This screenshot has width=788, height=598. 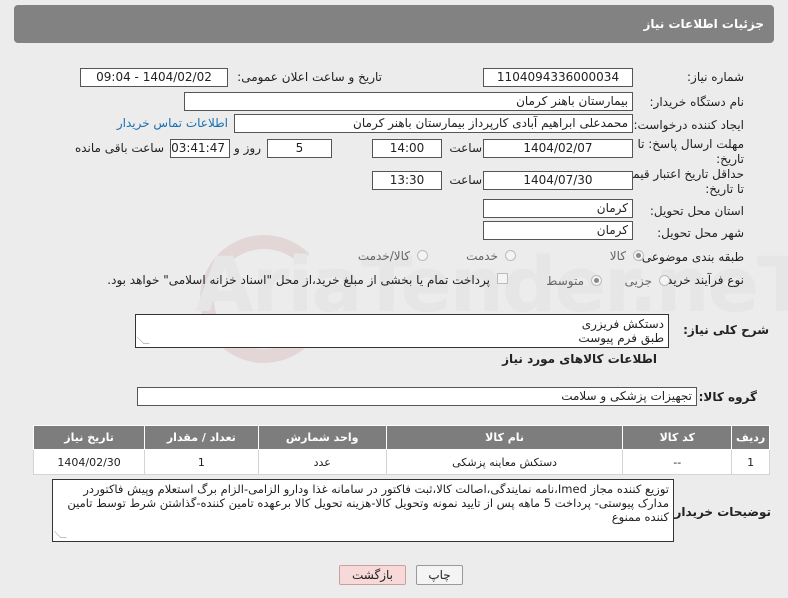 I want to click on cell-name: دستکش معاینه پزشکی, so click(x=504, y=462).